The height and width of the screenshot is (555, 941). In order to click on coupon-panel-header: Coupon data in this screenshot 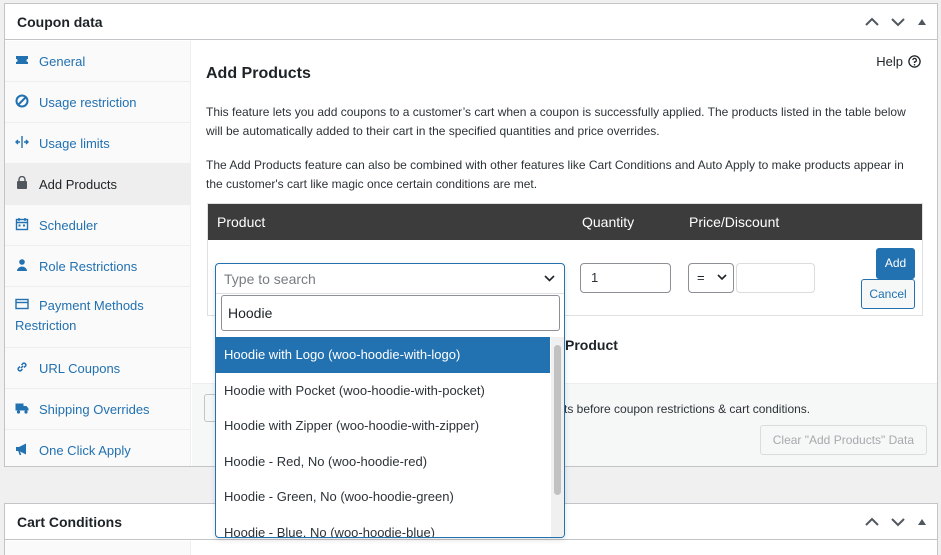, I will do `click(471, 22)`.